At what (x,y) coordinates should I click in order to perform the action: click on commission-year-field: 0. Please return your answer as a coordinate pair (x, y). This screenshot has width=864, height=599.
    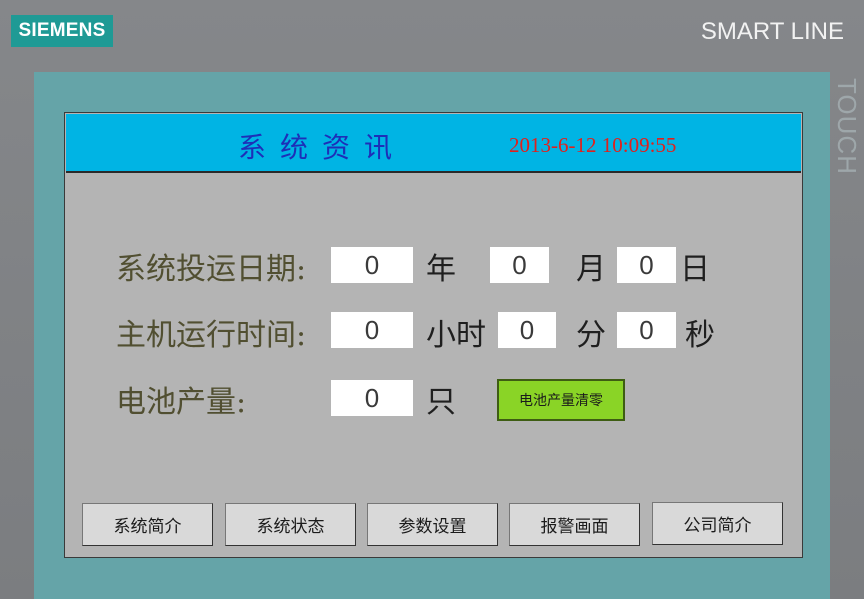
    Looking at the image, I should click on (372, 265).